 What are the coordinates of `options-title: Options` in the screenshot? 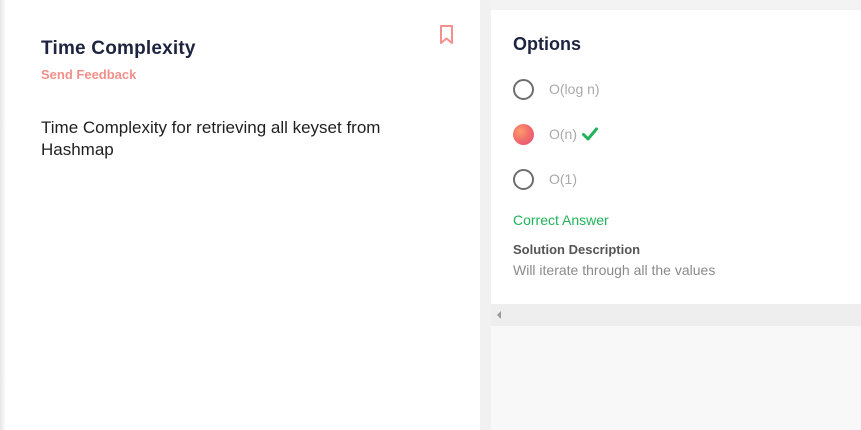 It's located at (547, 44).